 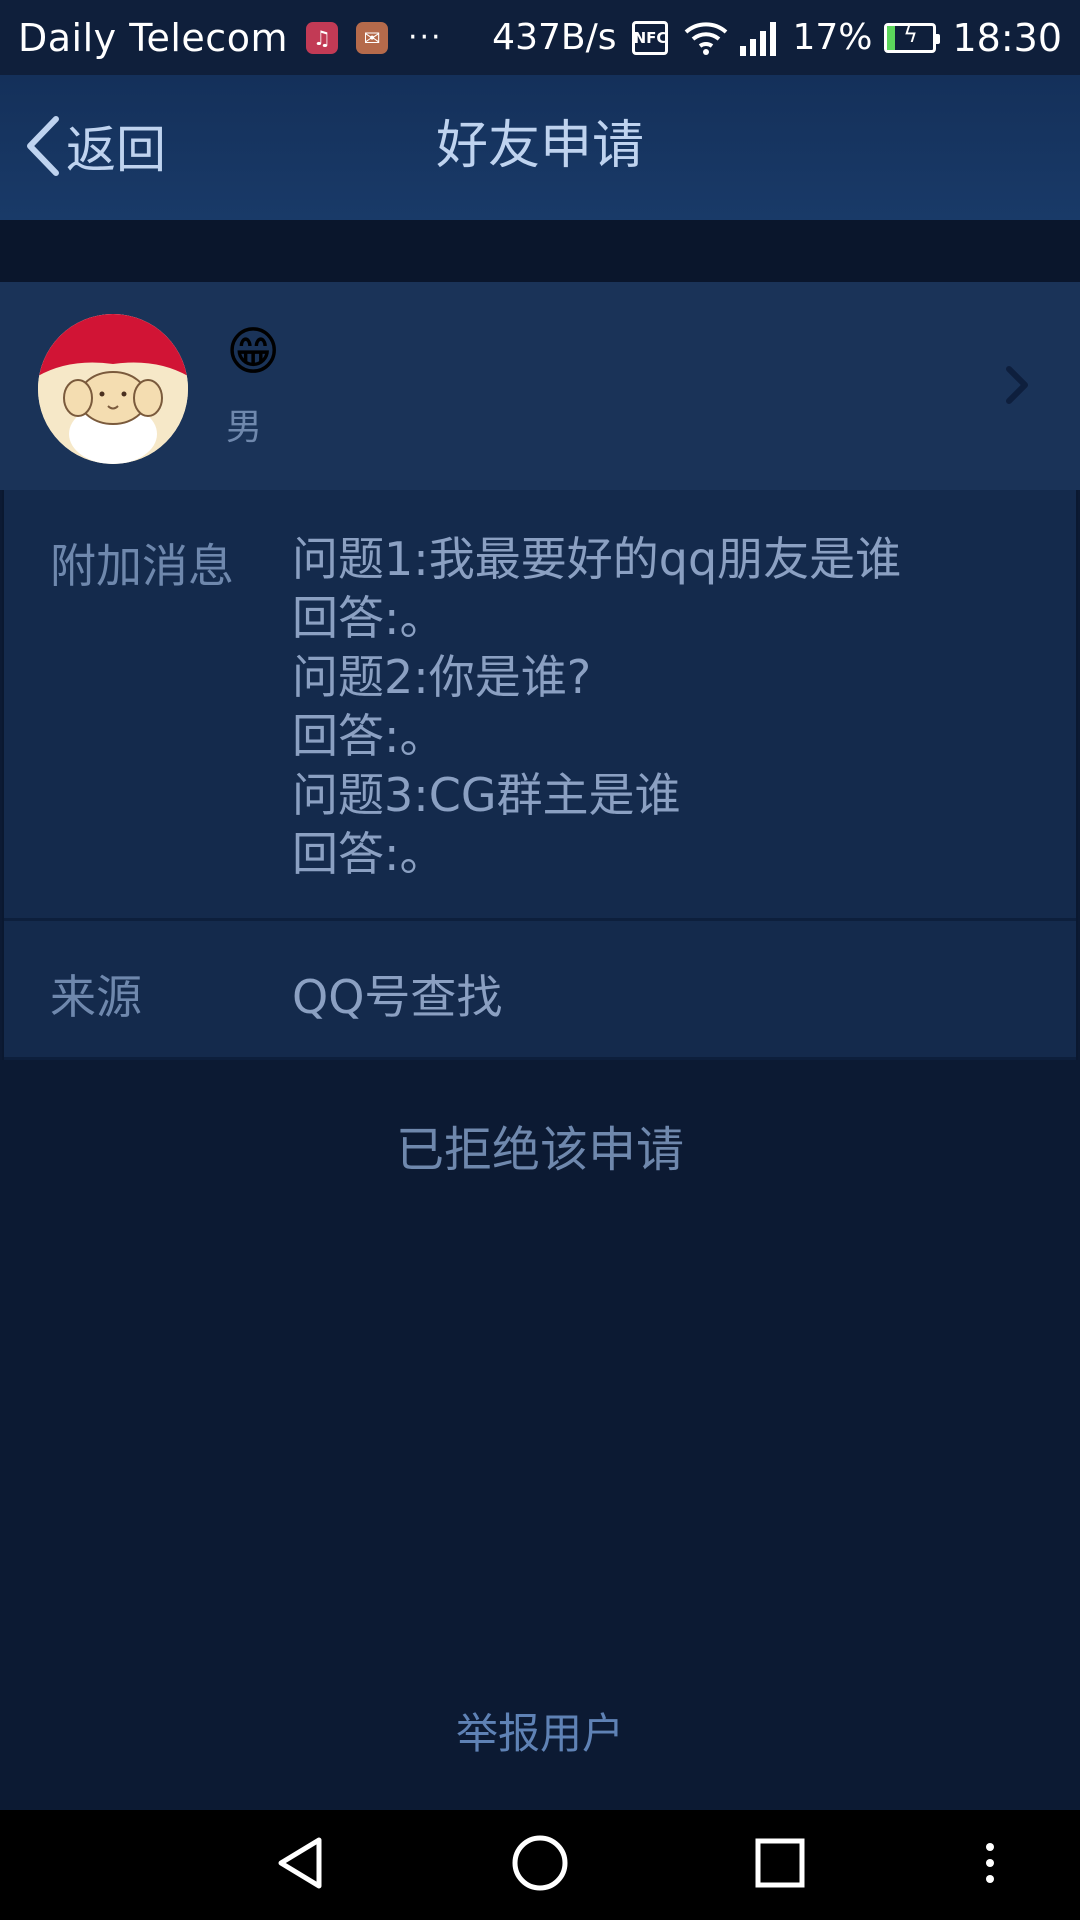 I want to click on network-speed: 437B/s, so click(x=554, y=37).